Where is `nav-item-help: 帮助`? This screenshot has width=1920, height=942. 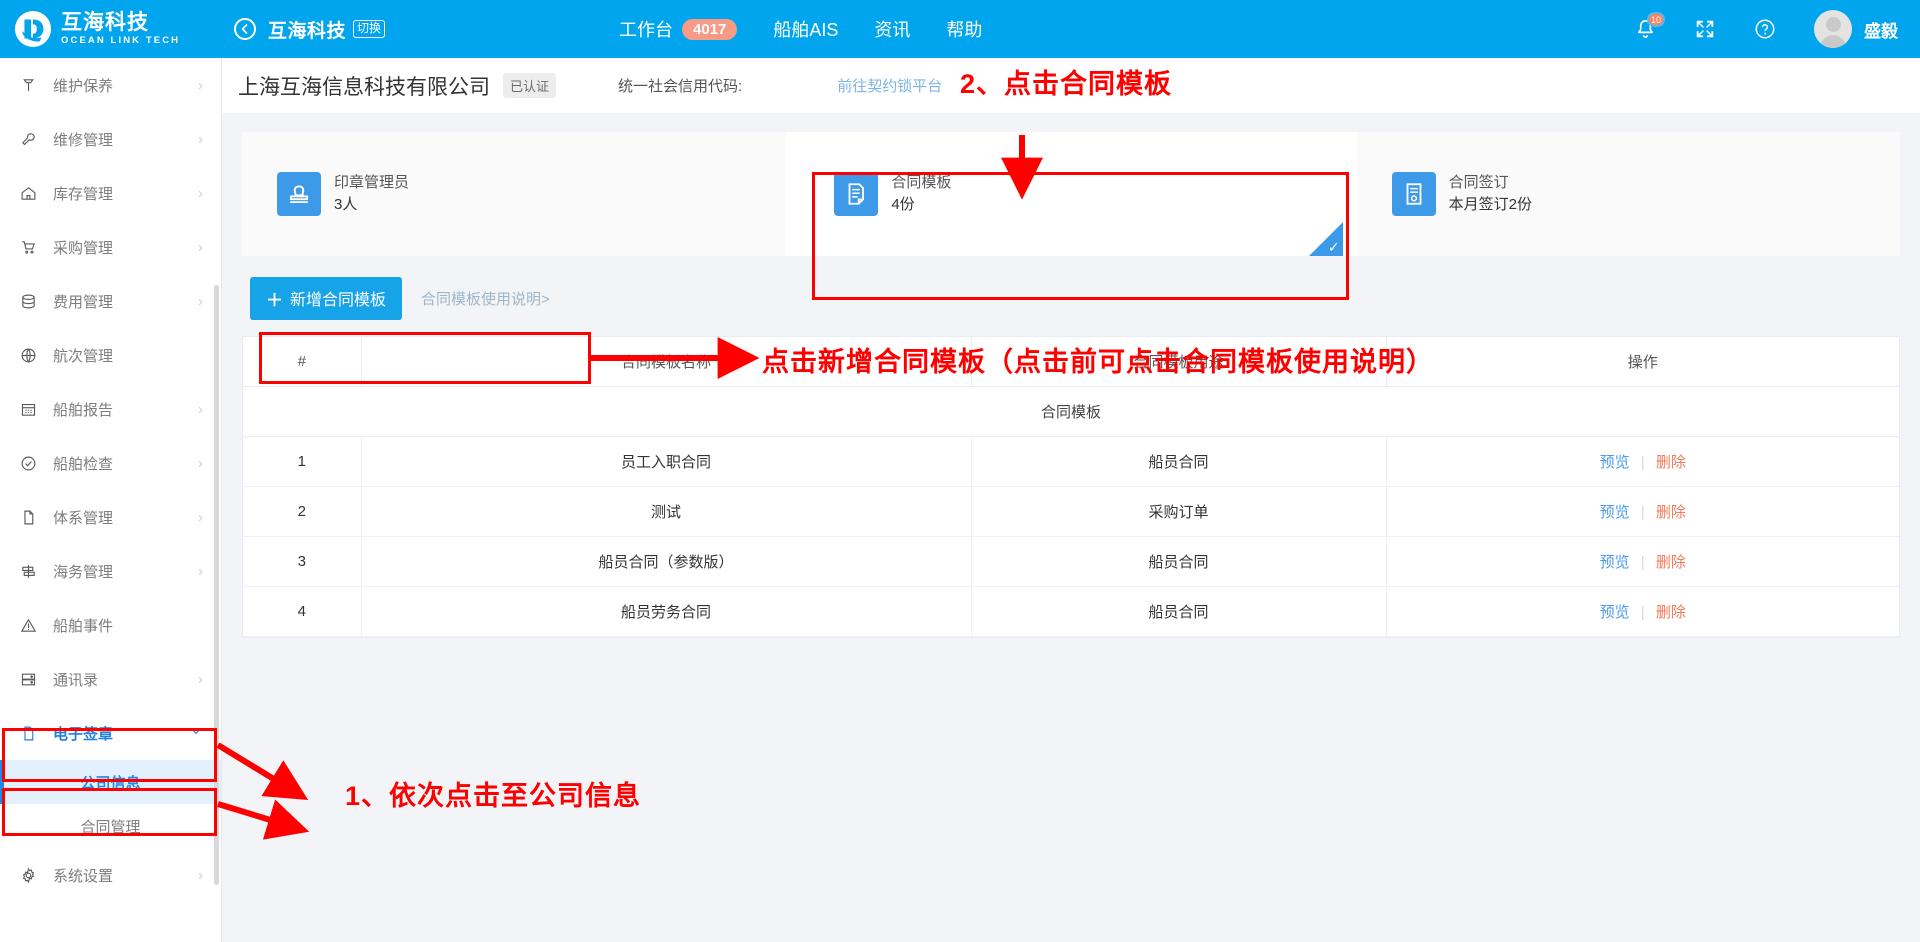 nav-item-help: 帮助 is located at coordinates (964, 29).